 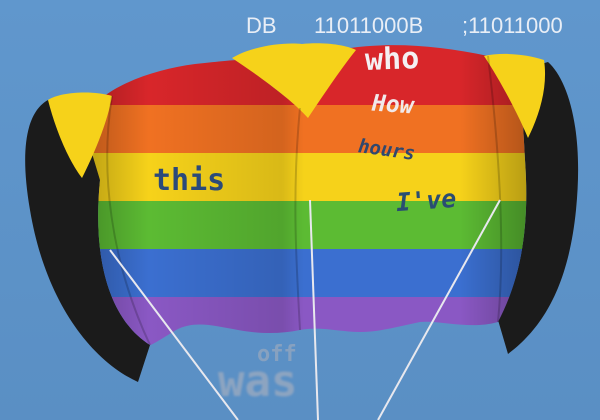 What do you see at coordinates (393, 105) in the screenshot?
I see `word-how: How` at bounding box center [393, 105].